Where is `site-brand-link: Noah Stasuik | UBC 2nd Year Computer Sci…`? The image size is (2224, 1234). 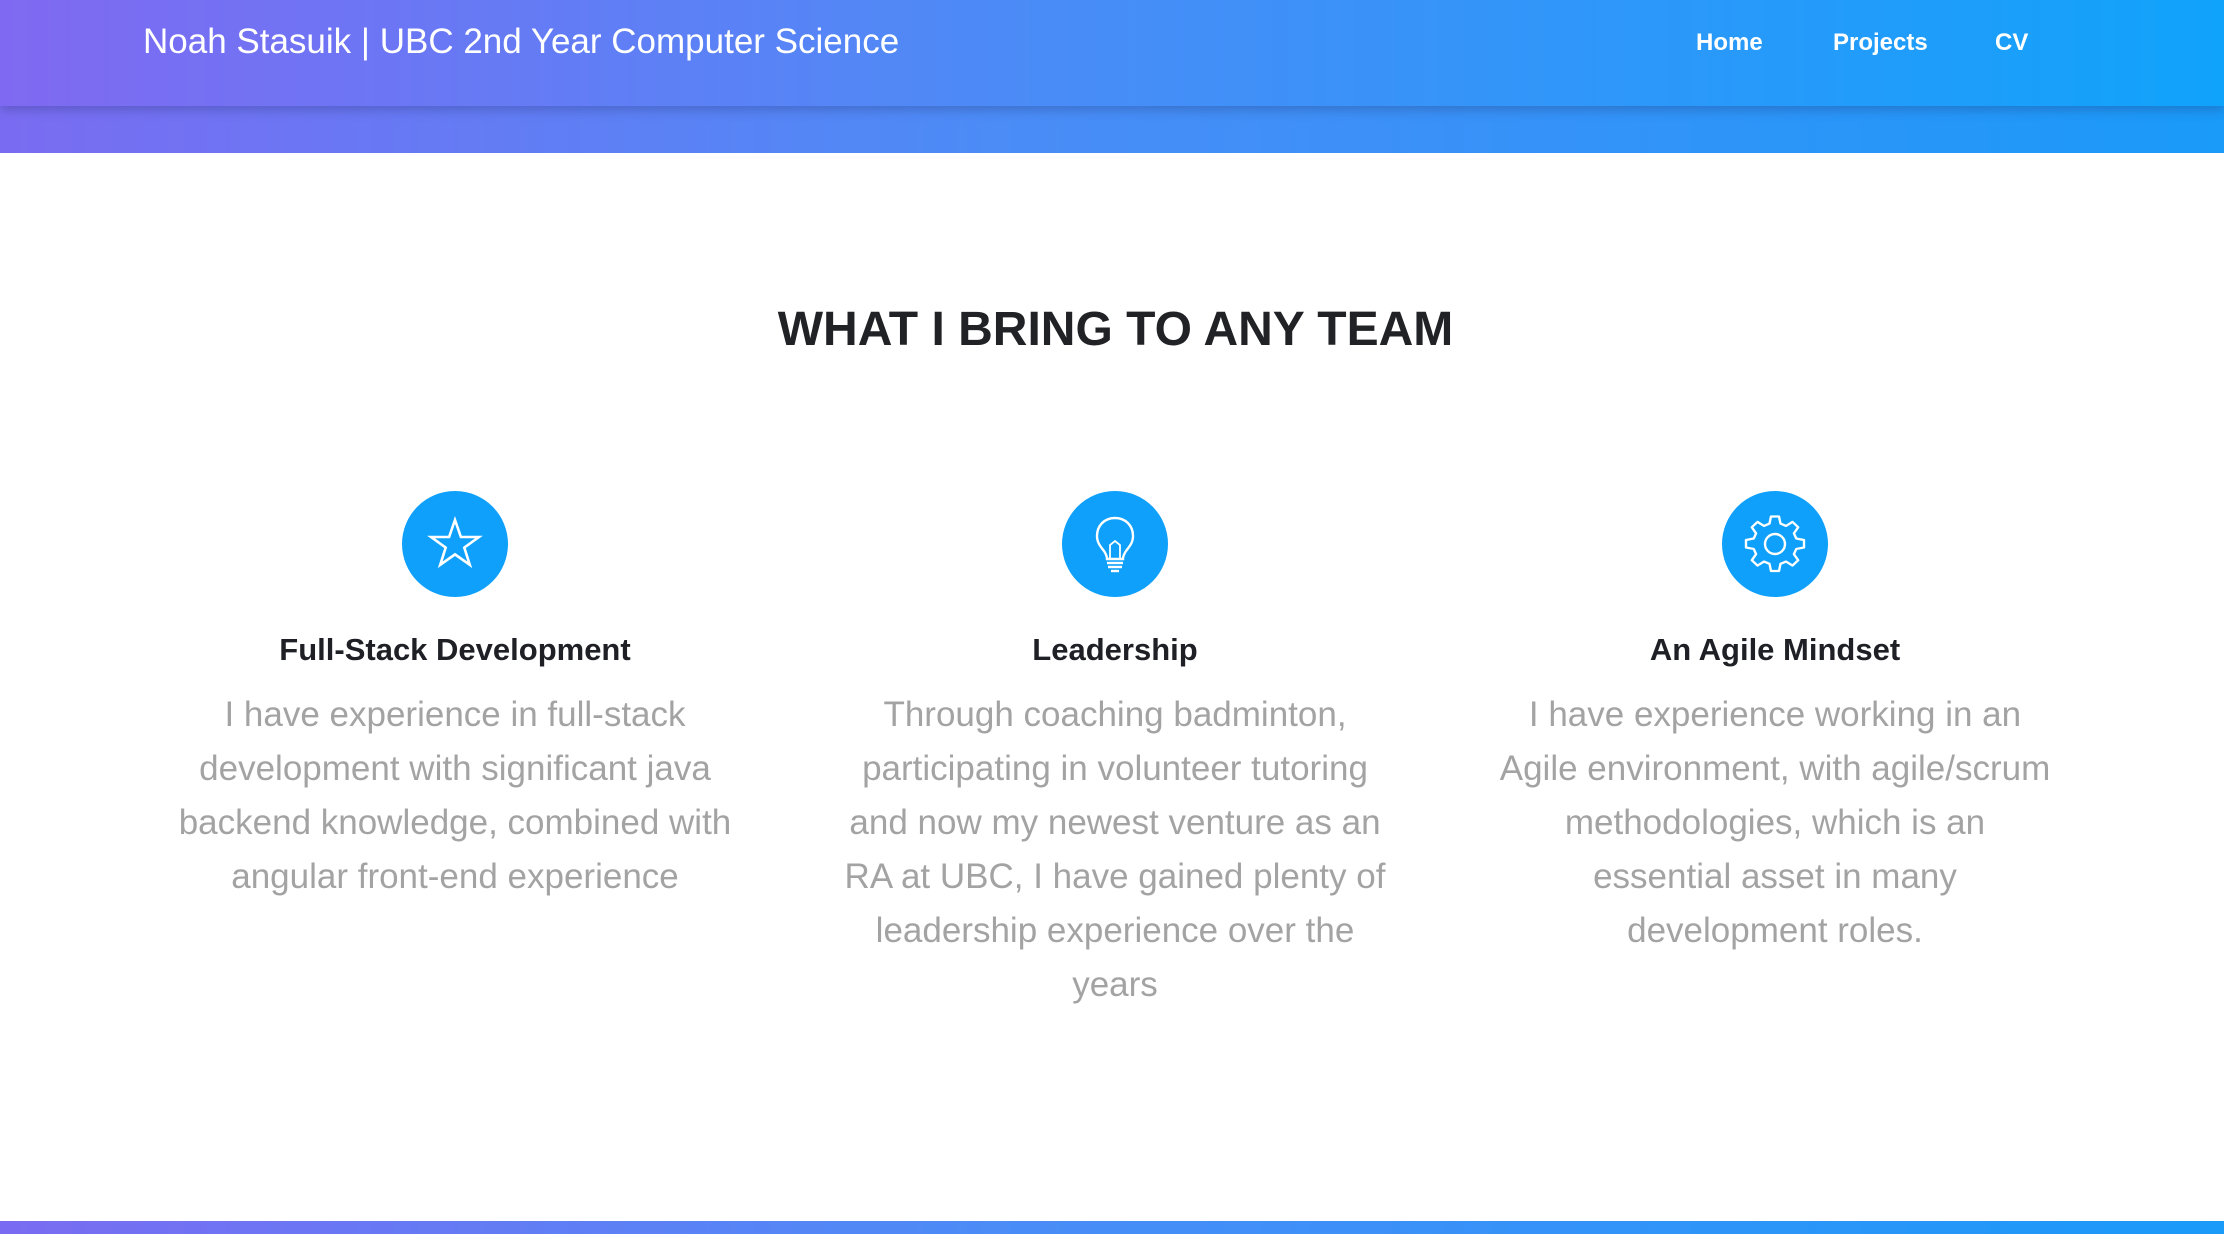
site-brand-link: Noah Stasuik | UBC 2nd Year Computer Sci… is located at coordinates (521, 42).